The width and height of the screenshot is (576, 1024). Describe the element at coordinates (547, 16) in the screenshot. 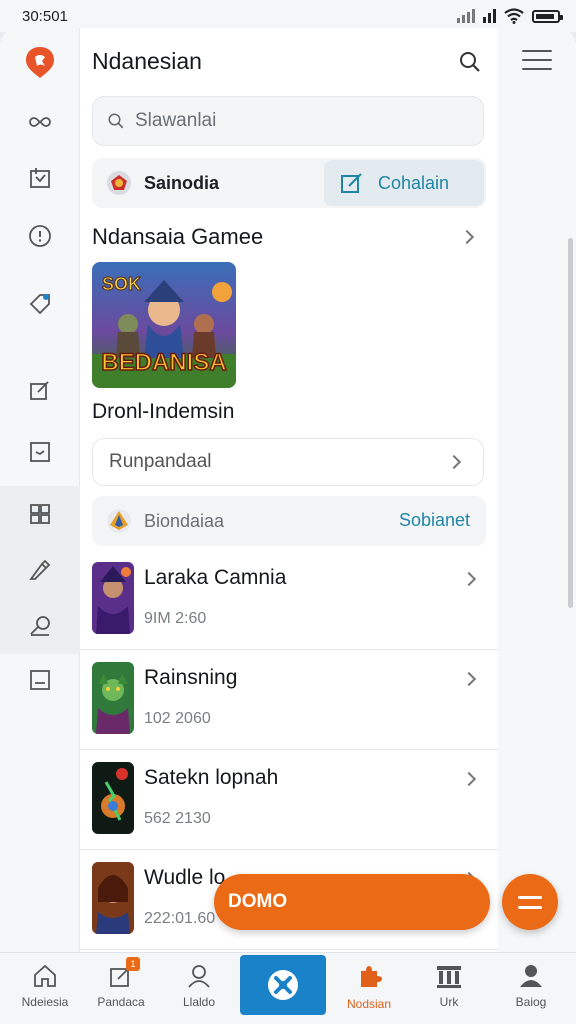

I see `battery-icon` at that location.